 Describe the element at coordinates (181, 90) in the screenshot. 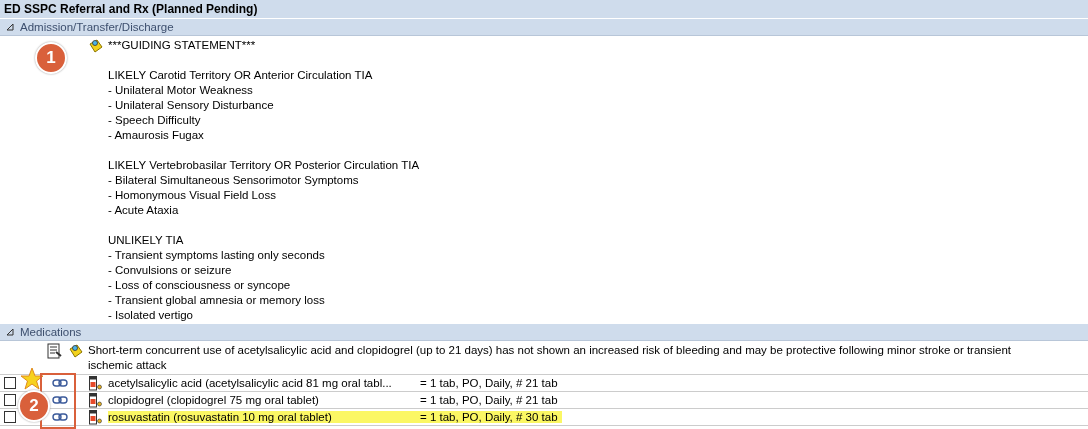

I see `statement-line: - Unilateral Motor Weakness` at that location.